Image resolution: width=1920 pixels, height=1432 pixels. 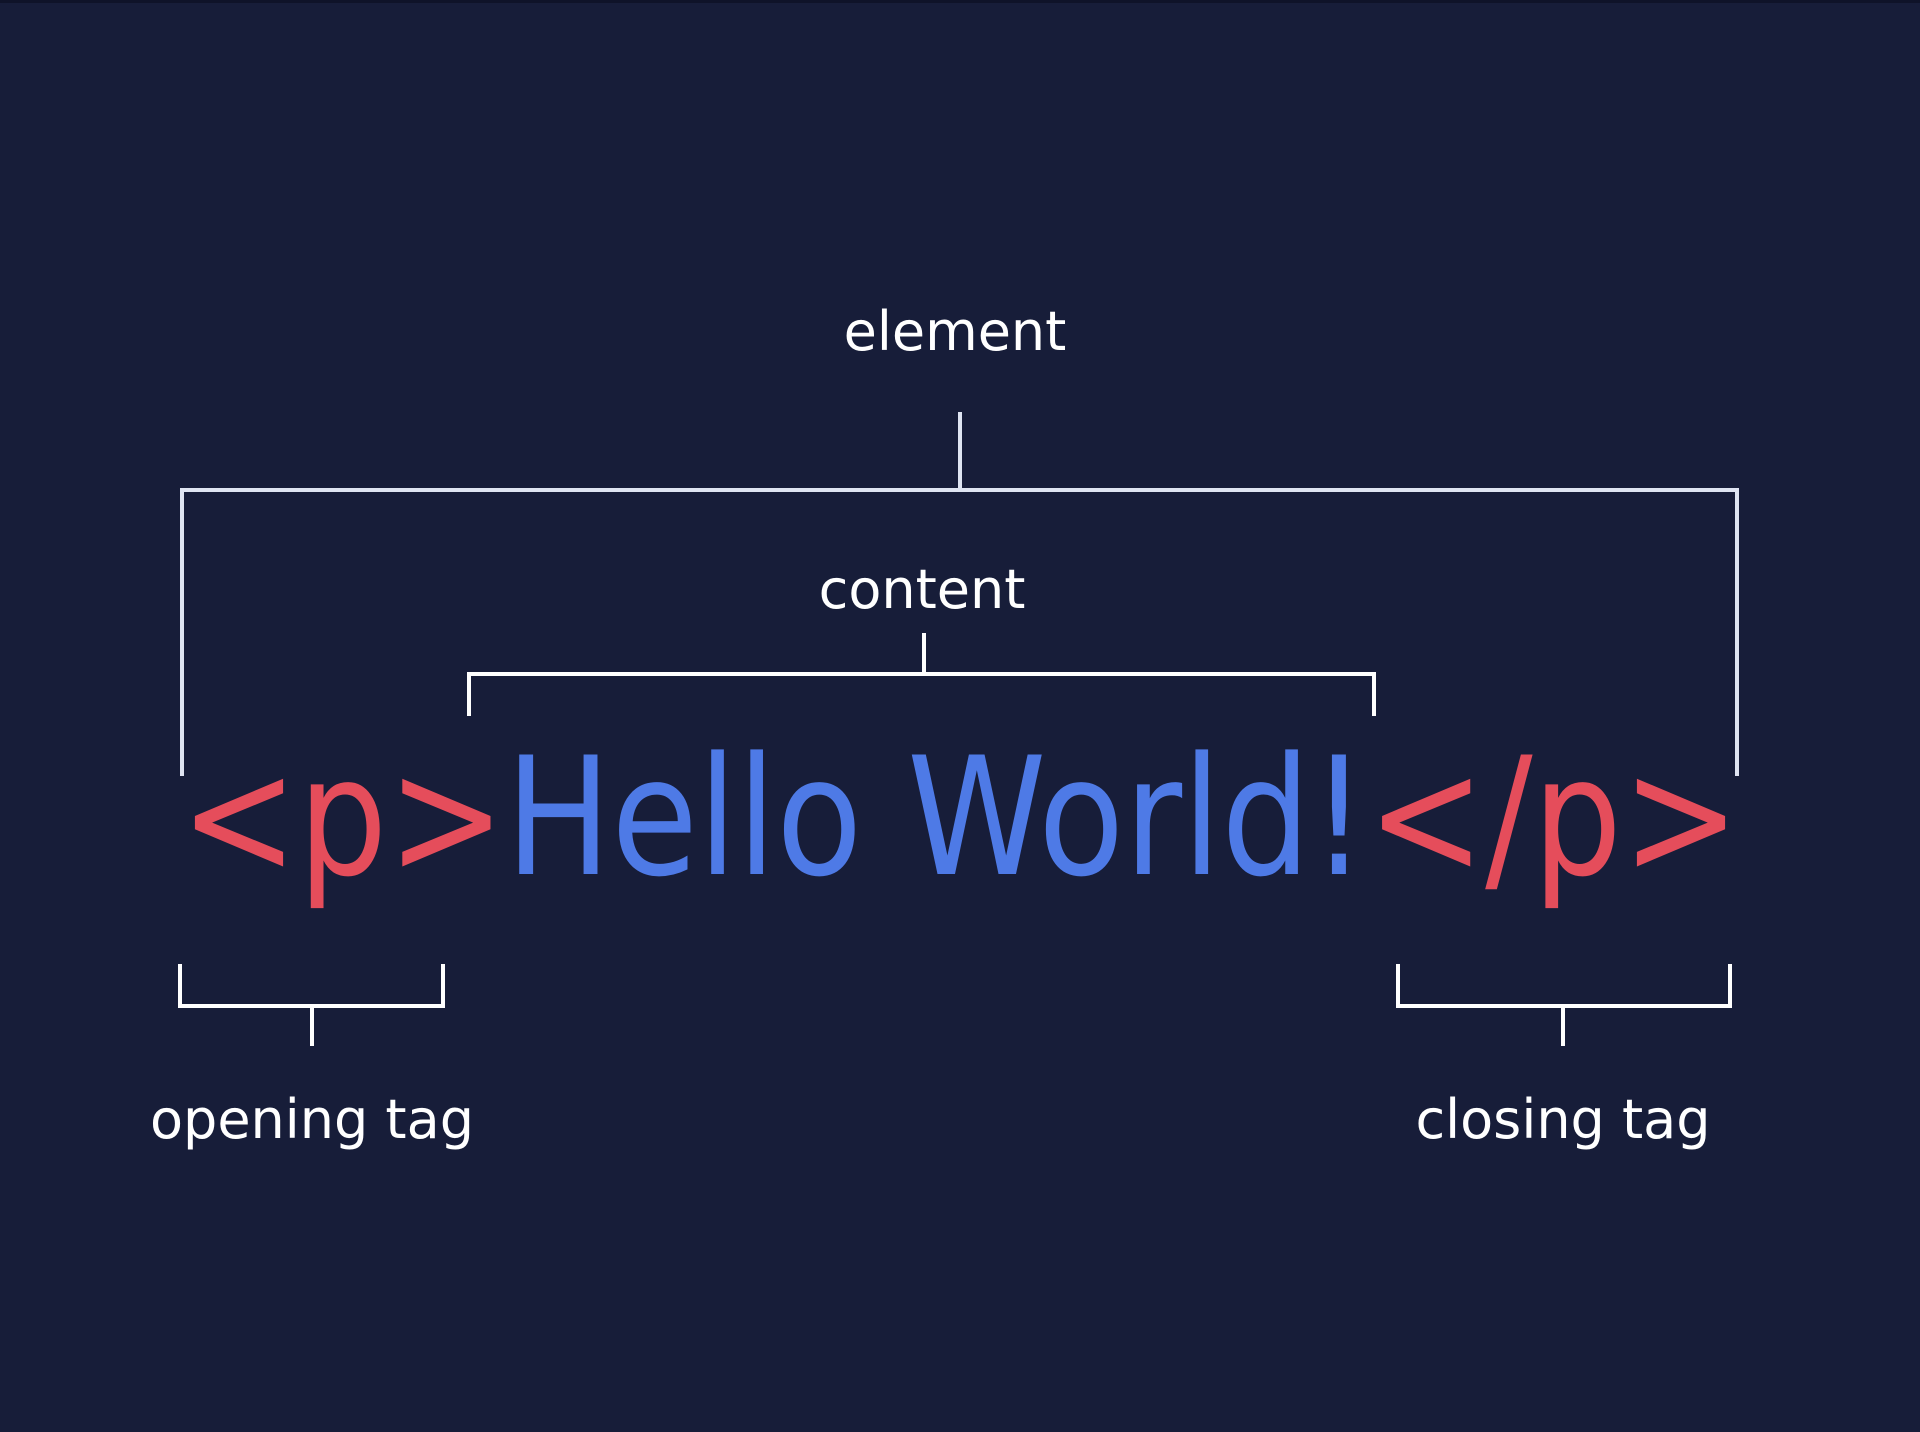 What do you see at coordinates (342, 817) in the screenshot?
I see `opening-tag-code: <p>` at bounding box center [342, 817].